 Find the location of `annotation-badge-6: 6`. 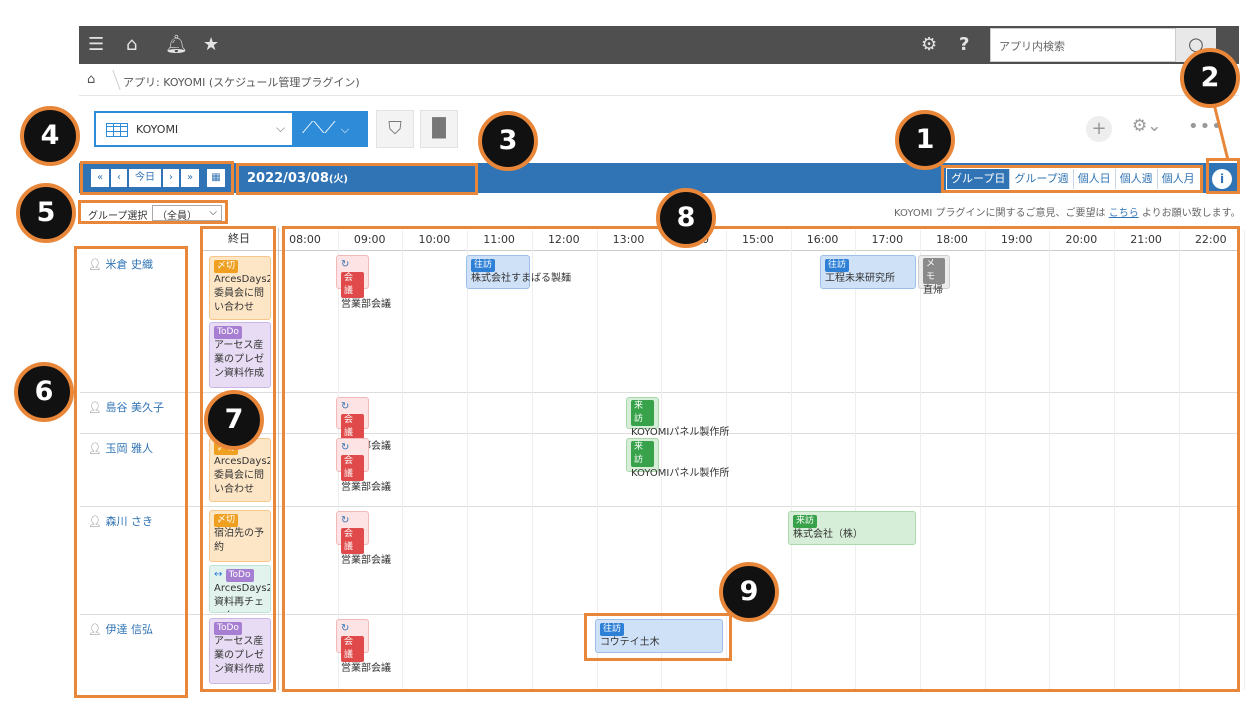

annotation-badge-6: 6 is located at coordinates (44, 392).